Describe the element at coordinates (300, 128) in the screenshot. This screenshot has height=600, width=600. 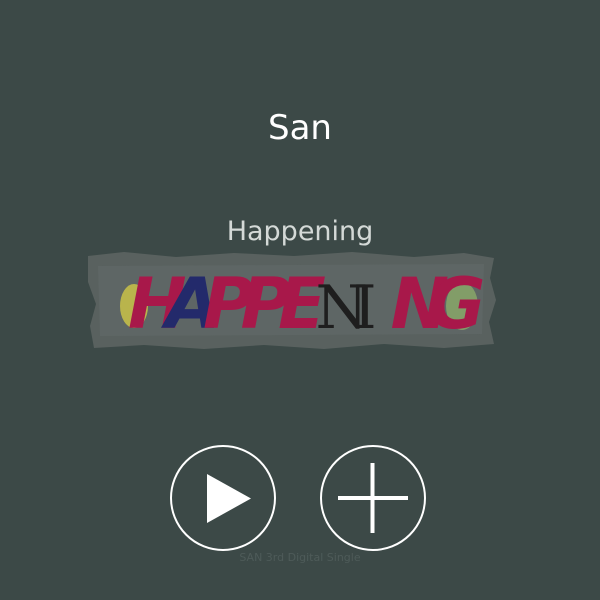
I see `artist-name: San` at that location.